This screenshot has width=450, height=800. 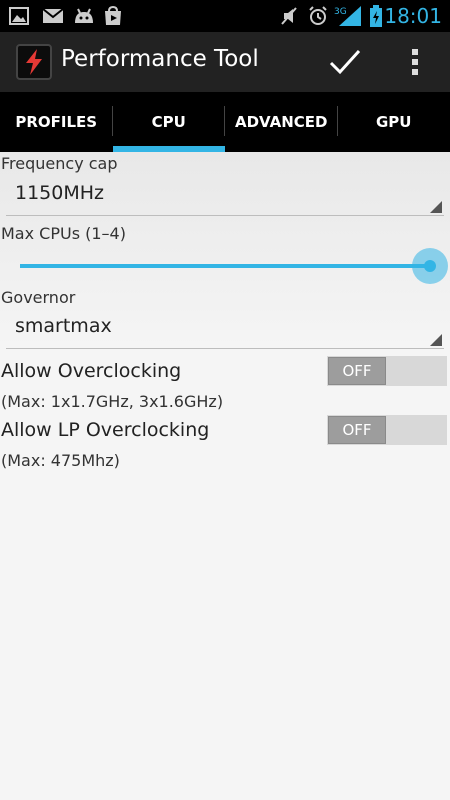 I want to click on allow-lp-overclocking-label: Allow LP Overclocking, so click(x=105, y=430).